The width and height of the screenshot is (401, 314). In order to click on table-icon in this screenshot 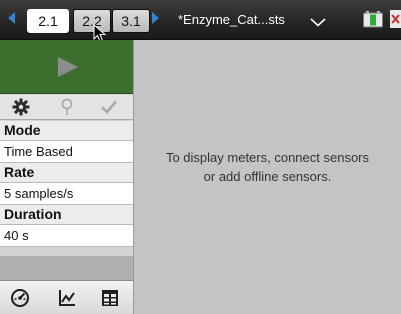, I will do `click(110, 298)`.